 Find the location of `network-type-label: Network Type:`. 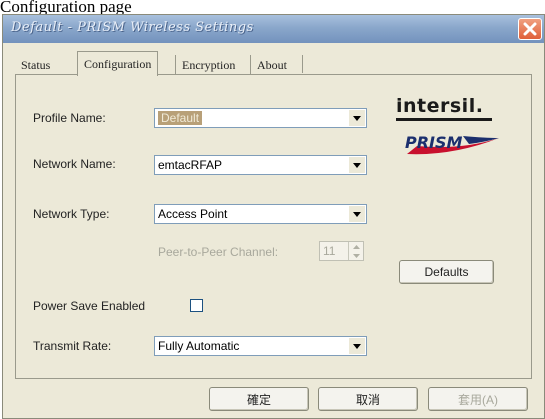

network-type-label: Network Type: is located at coordinates (71, 214).